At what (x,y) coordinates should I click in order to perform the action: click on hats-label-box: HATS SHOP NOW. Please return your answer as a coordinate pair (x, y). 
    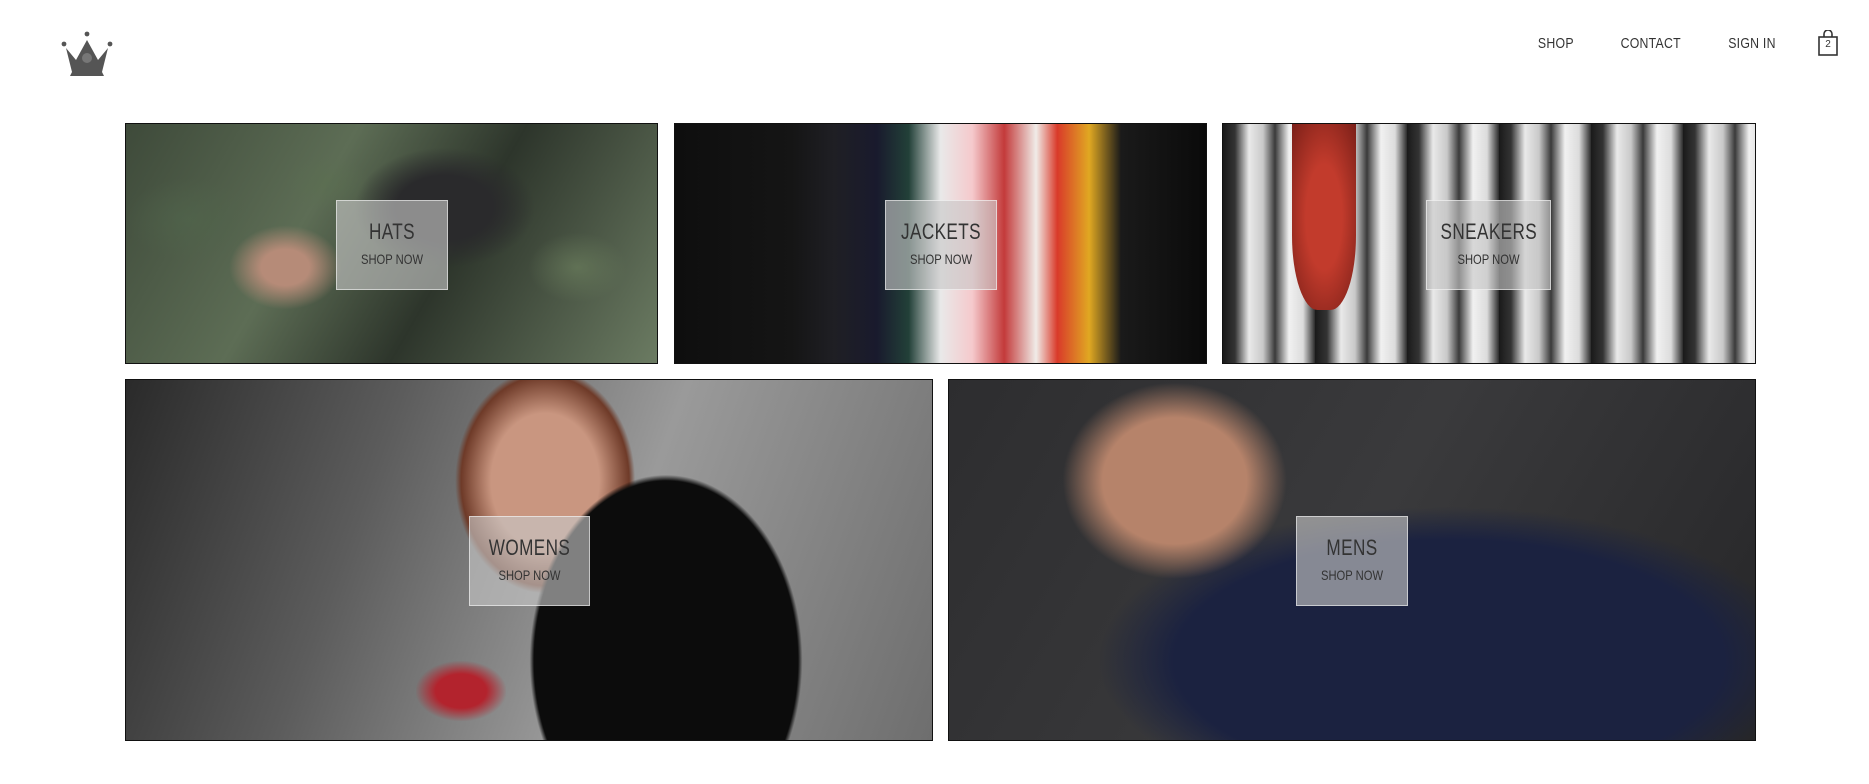
    Looking at the image, I should click on (392, 245).